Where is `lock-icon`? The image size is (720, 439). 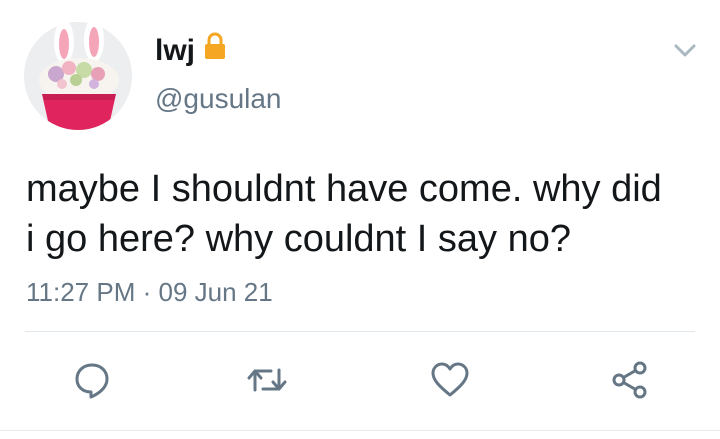
lock-icon is located at coordinates (215, 50).